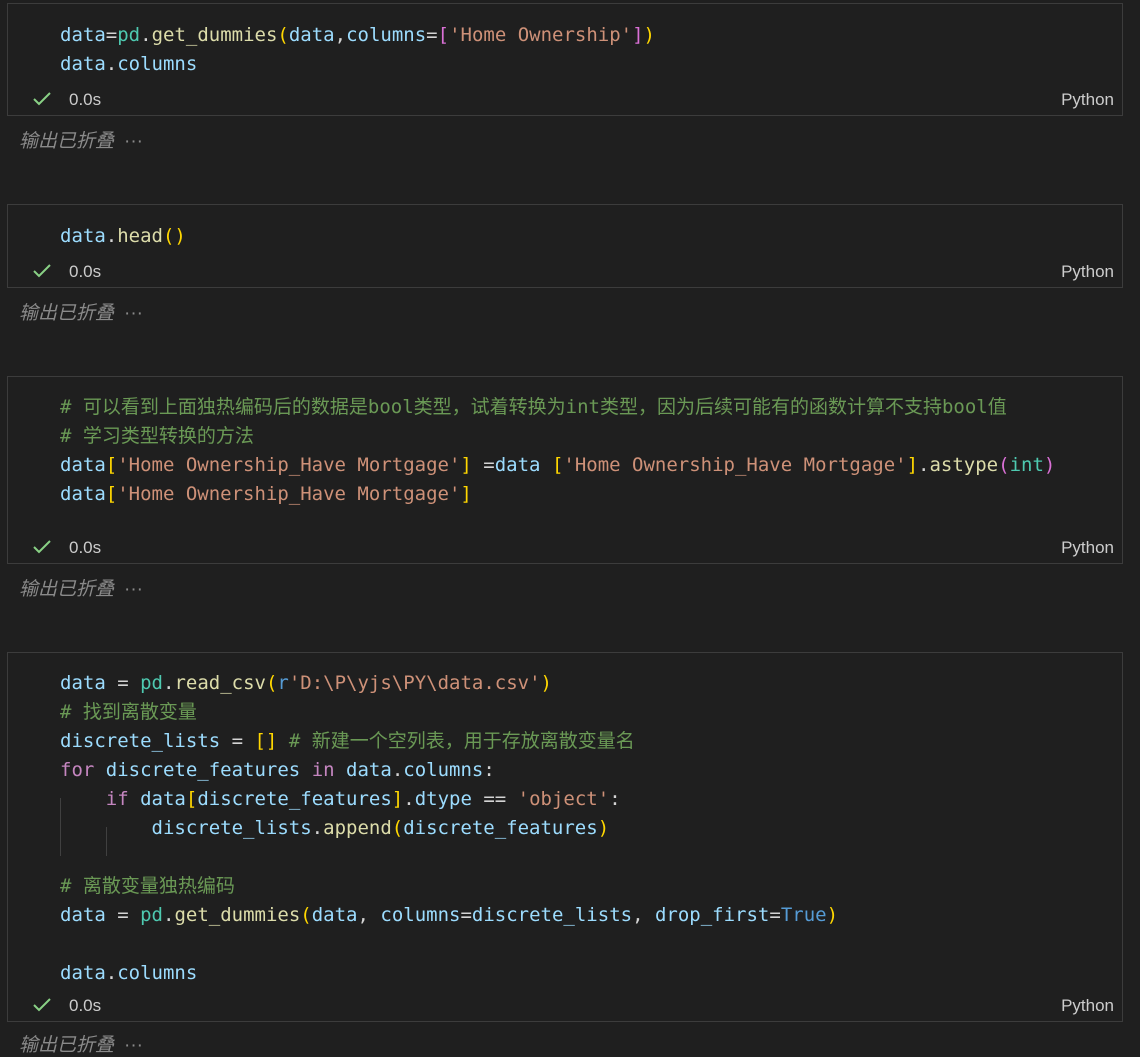 Image resolution: width=1140 pixels, height=1057 pixels. What do you see at coordinates (129, 35) in the screenshot?
I see `code-token: pd` at bounding box center [129, 35].